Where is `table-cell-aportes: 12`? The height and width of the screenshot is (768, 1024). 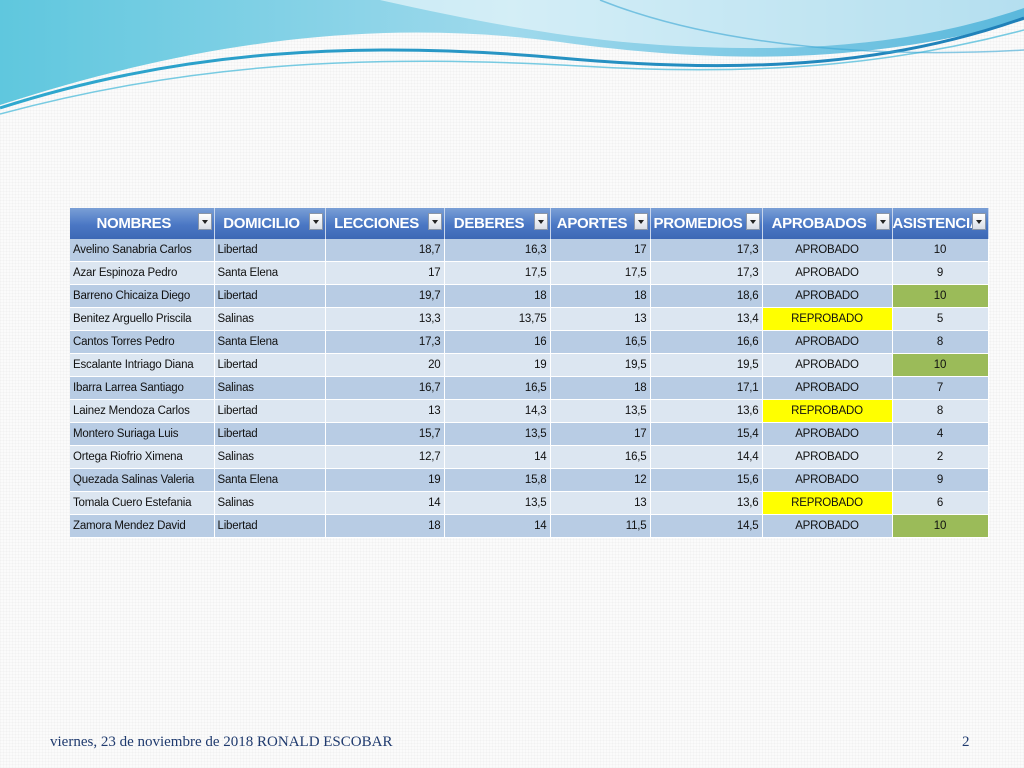 table-cell-aportes: 12 is located at coordinates (600, 480).